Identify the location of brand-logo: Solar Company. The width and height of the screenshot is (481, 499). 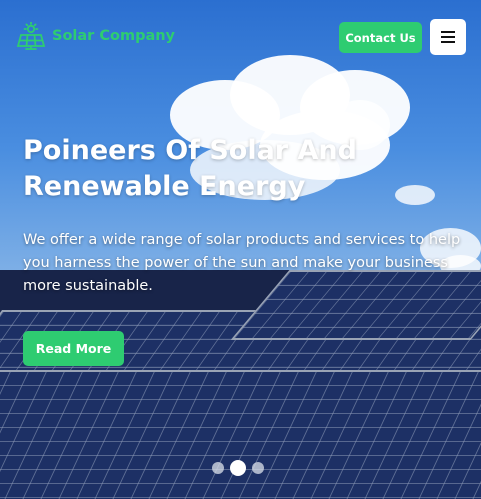
(95, 36).